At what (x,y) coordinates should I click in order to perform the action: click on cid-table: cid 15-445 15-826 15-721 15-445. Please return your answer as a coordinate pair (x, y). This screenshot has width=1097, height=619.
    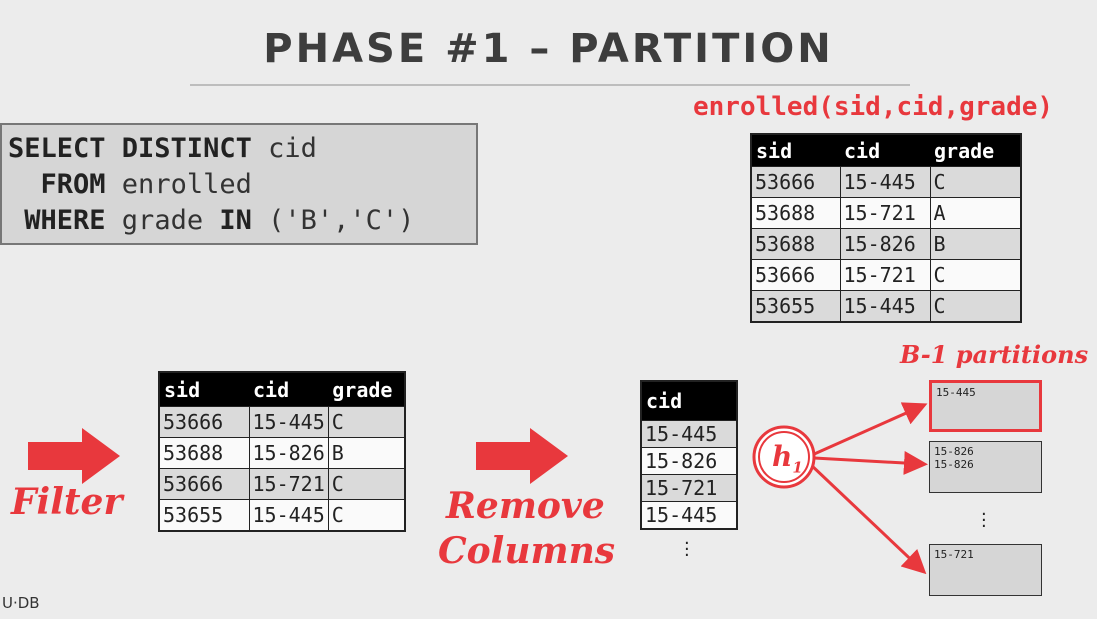
    Looking at the image, I should click on (689, 455).